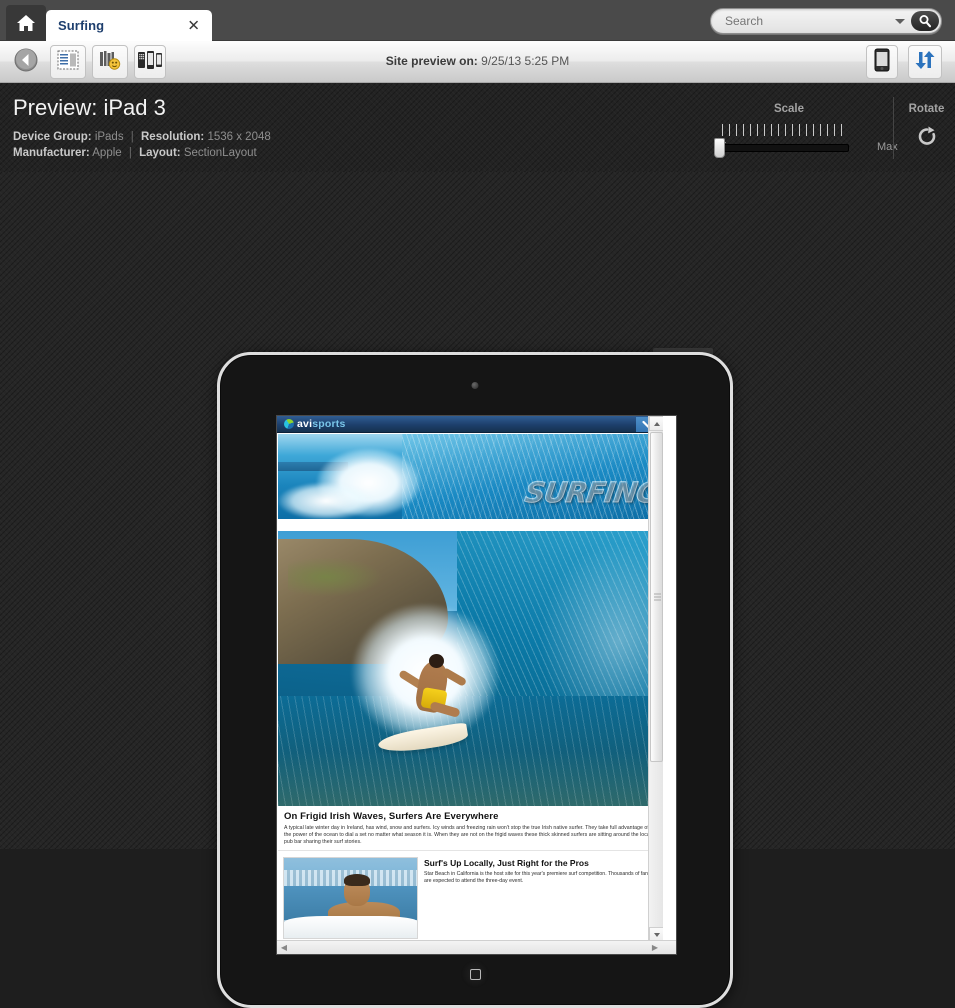 This screenshot has height=1008, width=955. Describe the element at coordinates (52, 137) in the screenshot. I see `device-group-label: Device Group:` at that location.